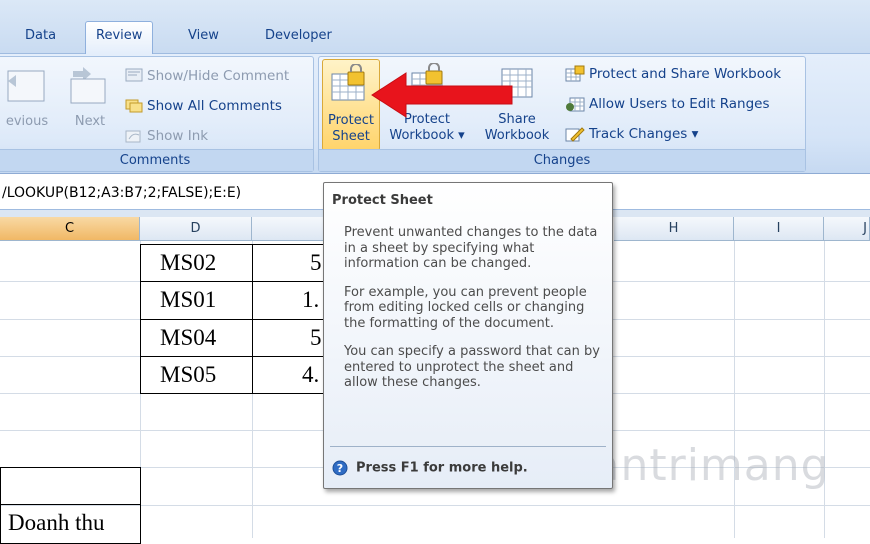  I want to click on column-header-j: J, so click(847, 229).